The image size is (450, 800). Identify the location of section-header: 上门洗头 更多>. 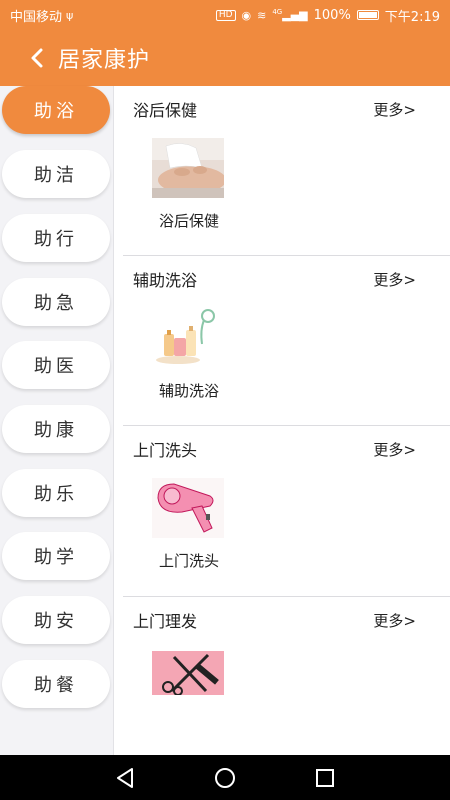
(274, 449).